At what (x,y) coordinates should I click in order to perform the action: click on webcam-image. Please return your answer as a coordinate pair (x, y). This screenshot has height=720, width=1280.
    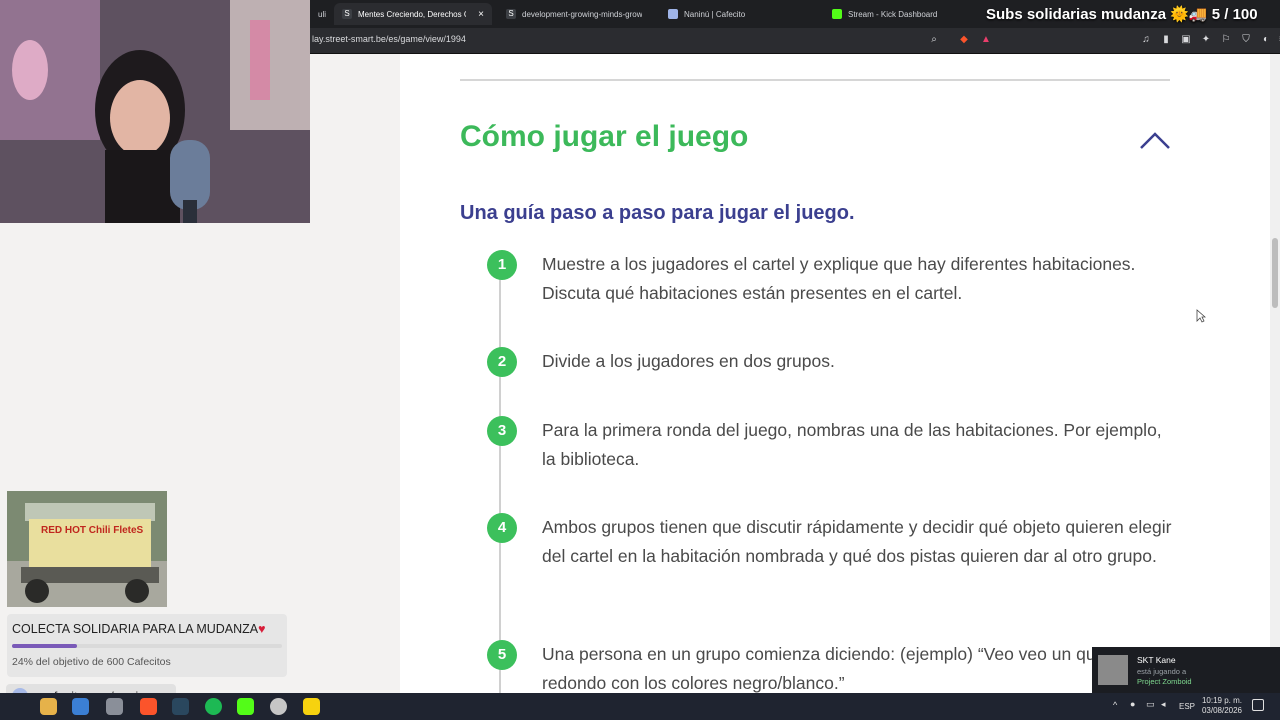
    Looking at the image, I should click on (155, 111).